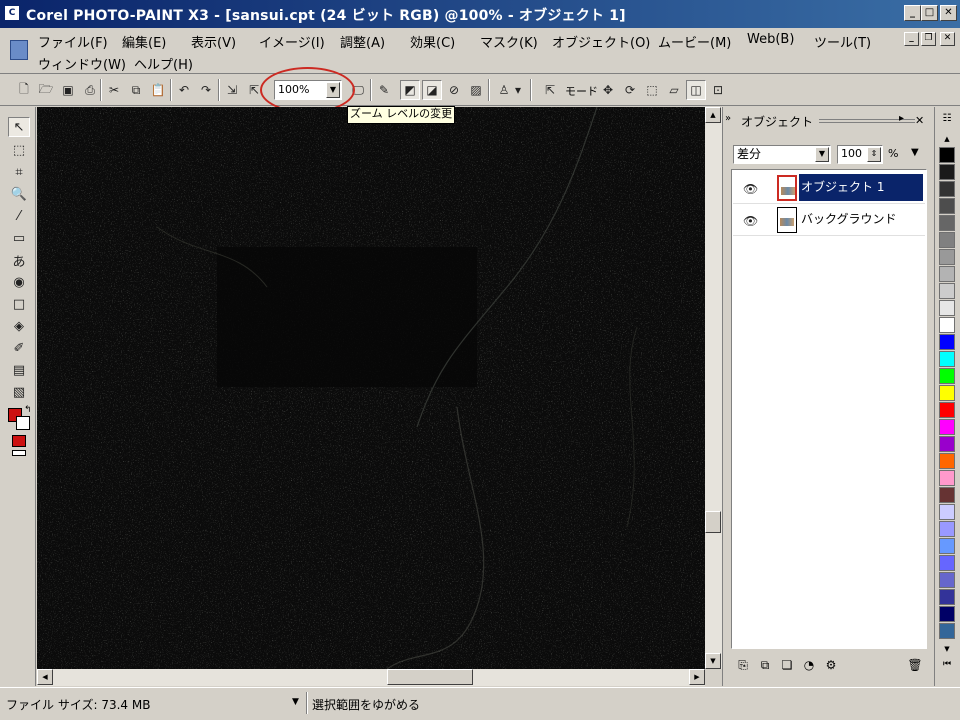  I want to click on object-row: 👁 オブジェクト 1, so click(829, 188).